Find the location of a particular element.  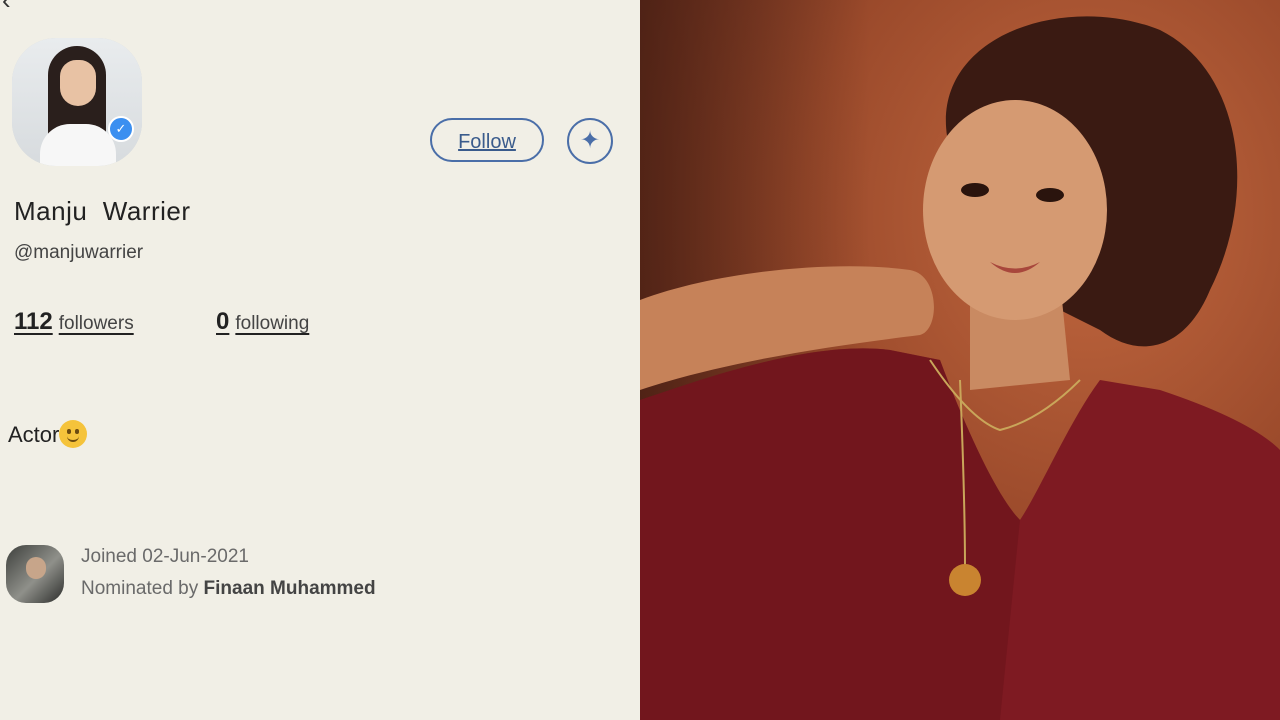

back-arrow-icon: ‹ is located at coordinates (14, 6).